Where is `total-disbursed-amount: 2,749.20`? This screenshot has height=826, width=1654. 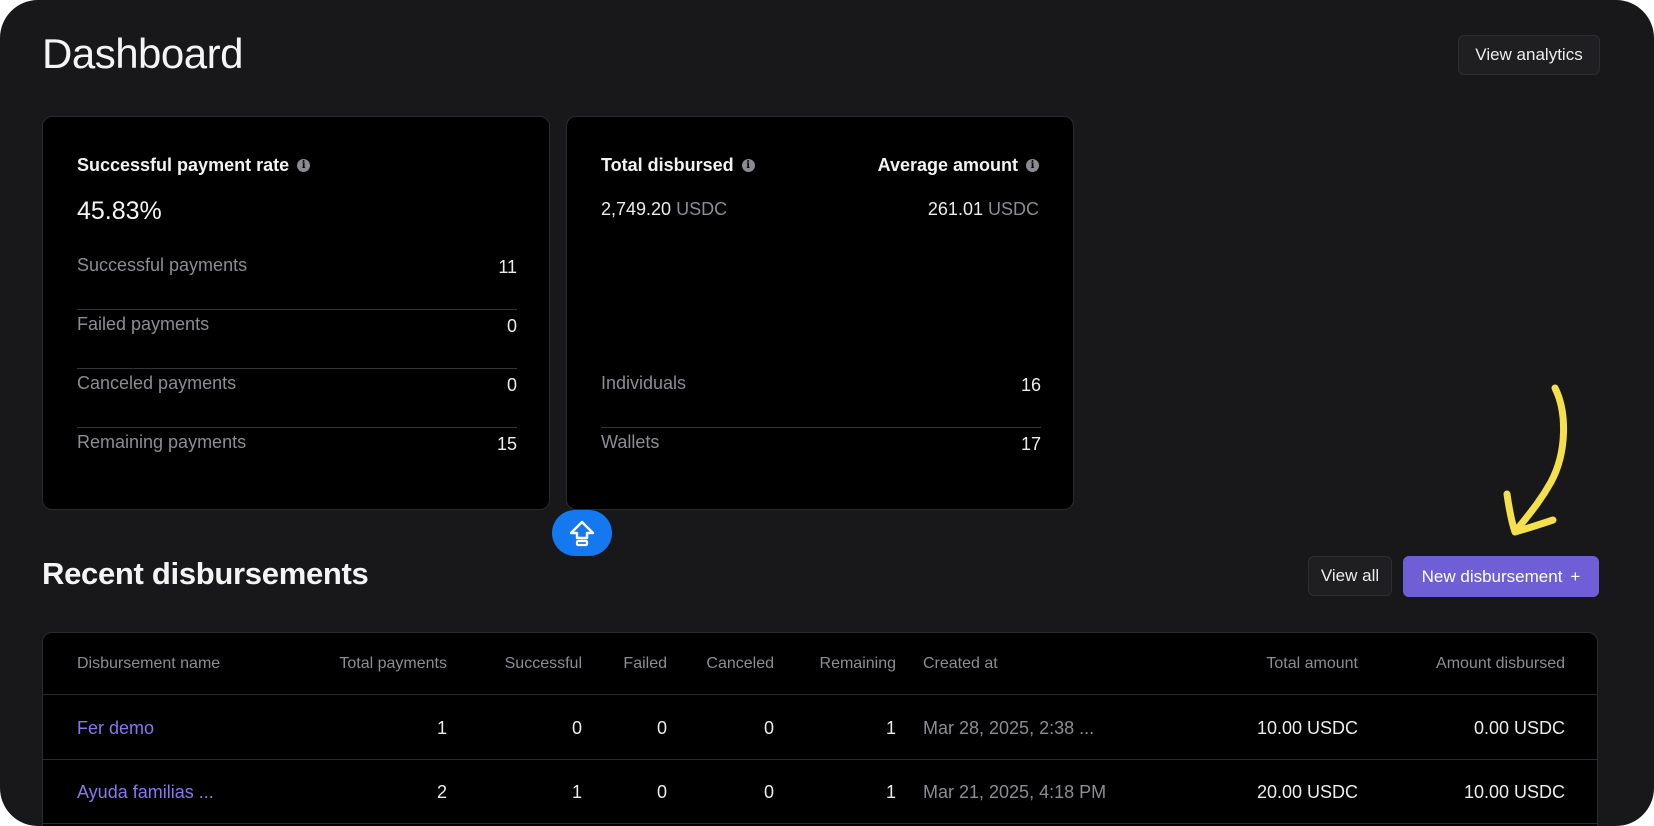 total-disbursed-amount: 2,749.20 is located at coordinates (636, 209).